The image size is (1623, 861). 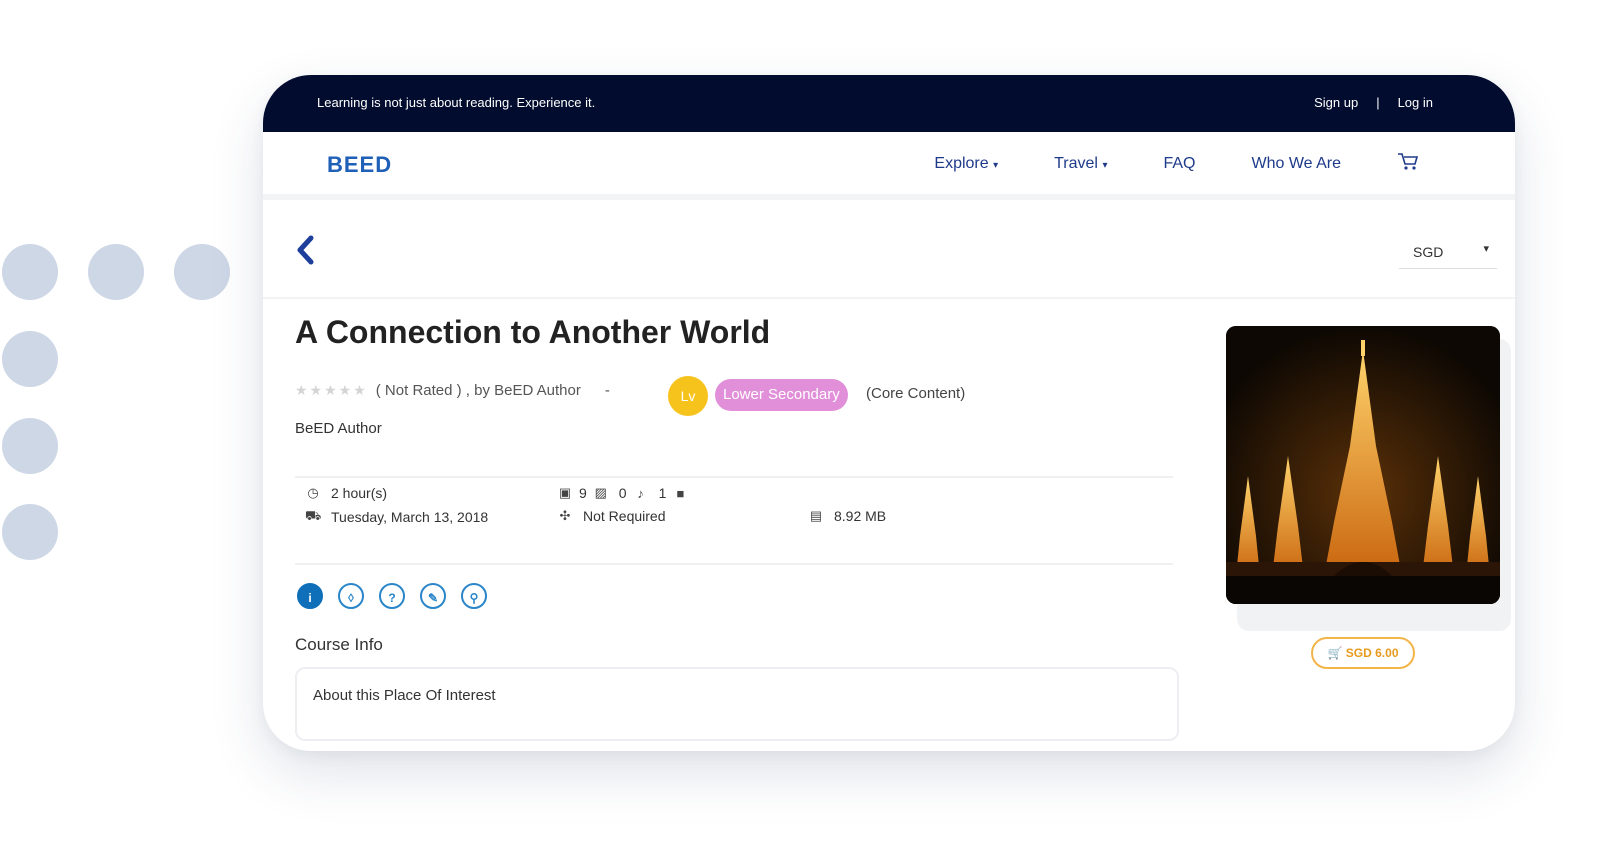 What do you see at coordinates (1372, 653) in the screenshot?
I see `price-label: SGD 6.00` at bounding box center [1372, 653].